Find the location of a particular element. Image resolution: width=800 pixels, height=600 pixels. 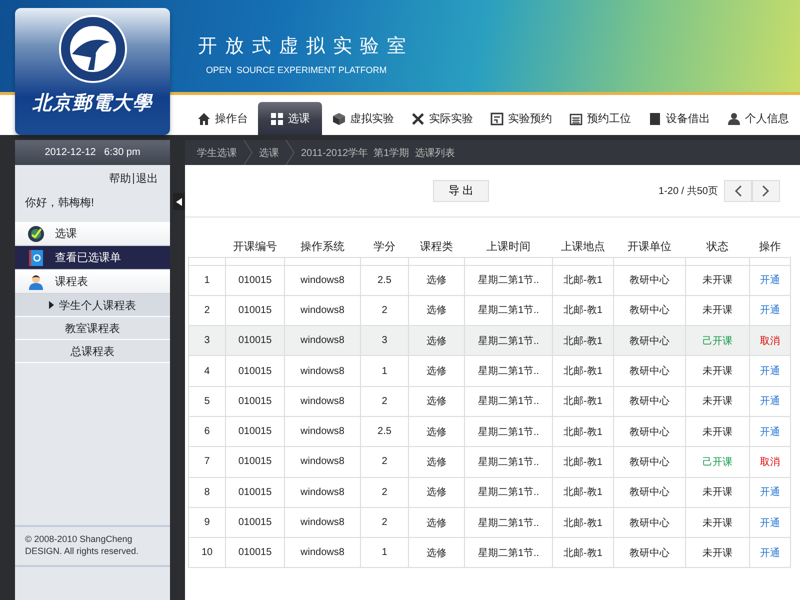

copyright-text: © 2008-2010 ShangCheng DESIGN. All rights reserved. is located at coordinates (92, 546).